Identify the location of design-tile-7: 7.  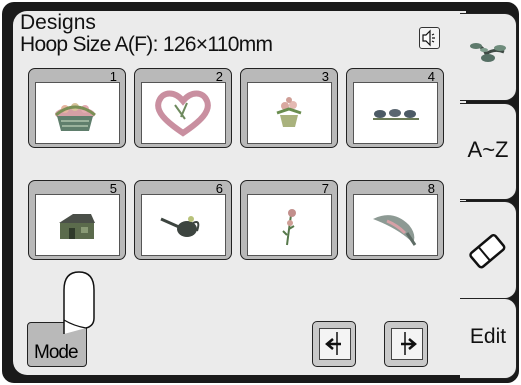
(289, 220).